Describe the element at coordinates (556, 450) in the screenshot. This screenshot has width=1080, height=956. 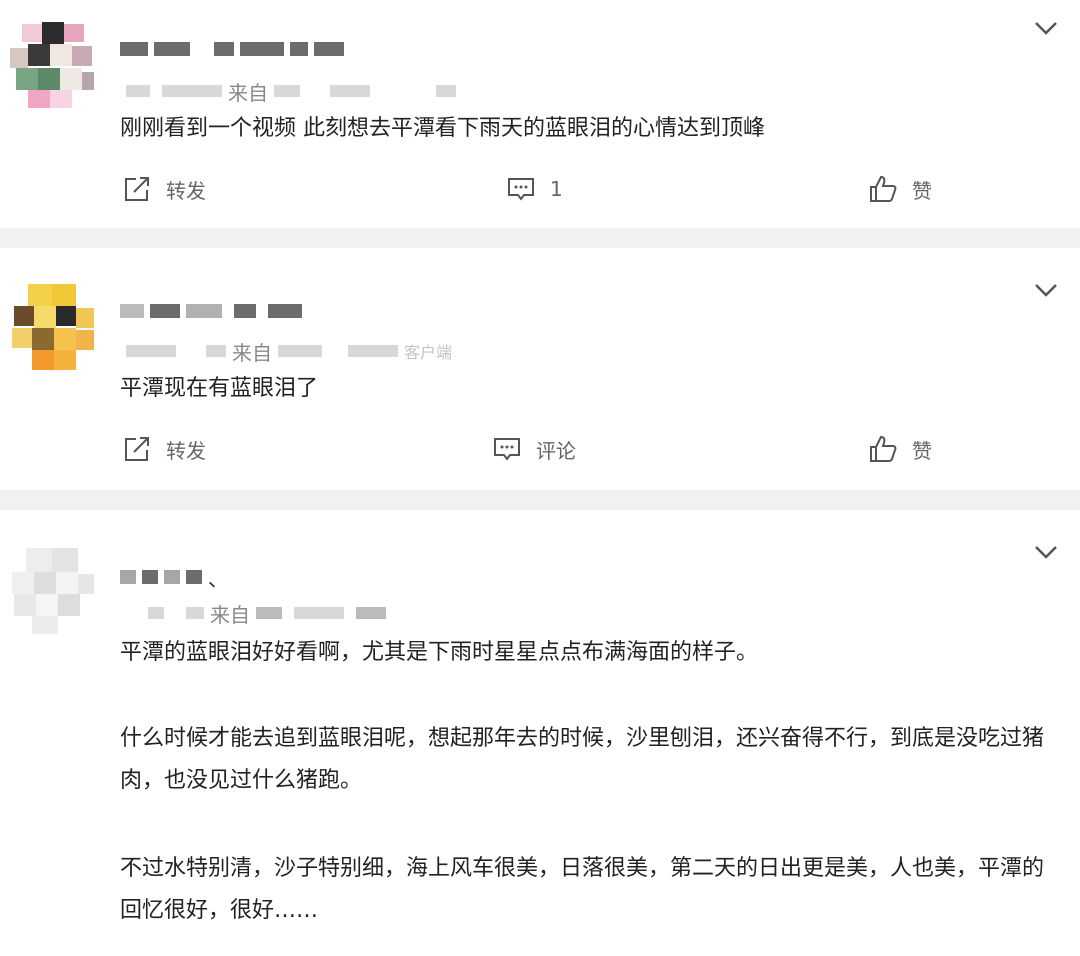
I see `comment-label: 评论` at that location.